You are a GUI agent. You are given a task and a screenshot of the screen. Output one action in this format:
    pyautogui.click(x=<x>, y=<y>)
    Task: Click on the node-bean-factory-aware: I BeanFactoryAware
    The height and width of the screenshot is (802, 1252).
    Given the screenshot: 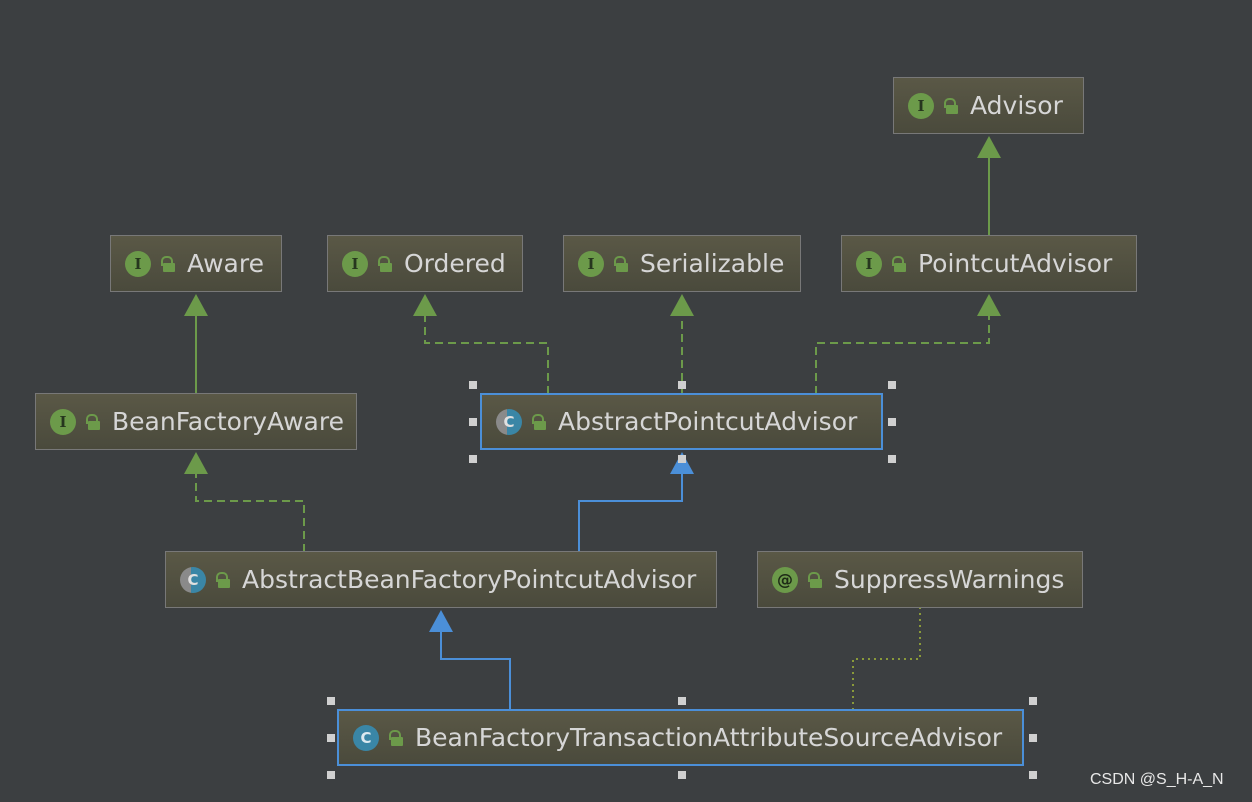 What is the action you would take?
    pyautogui.click(x=196, y=421)
    